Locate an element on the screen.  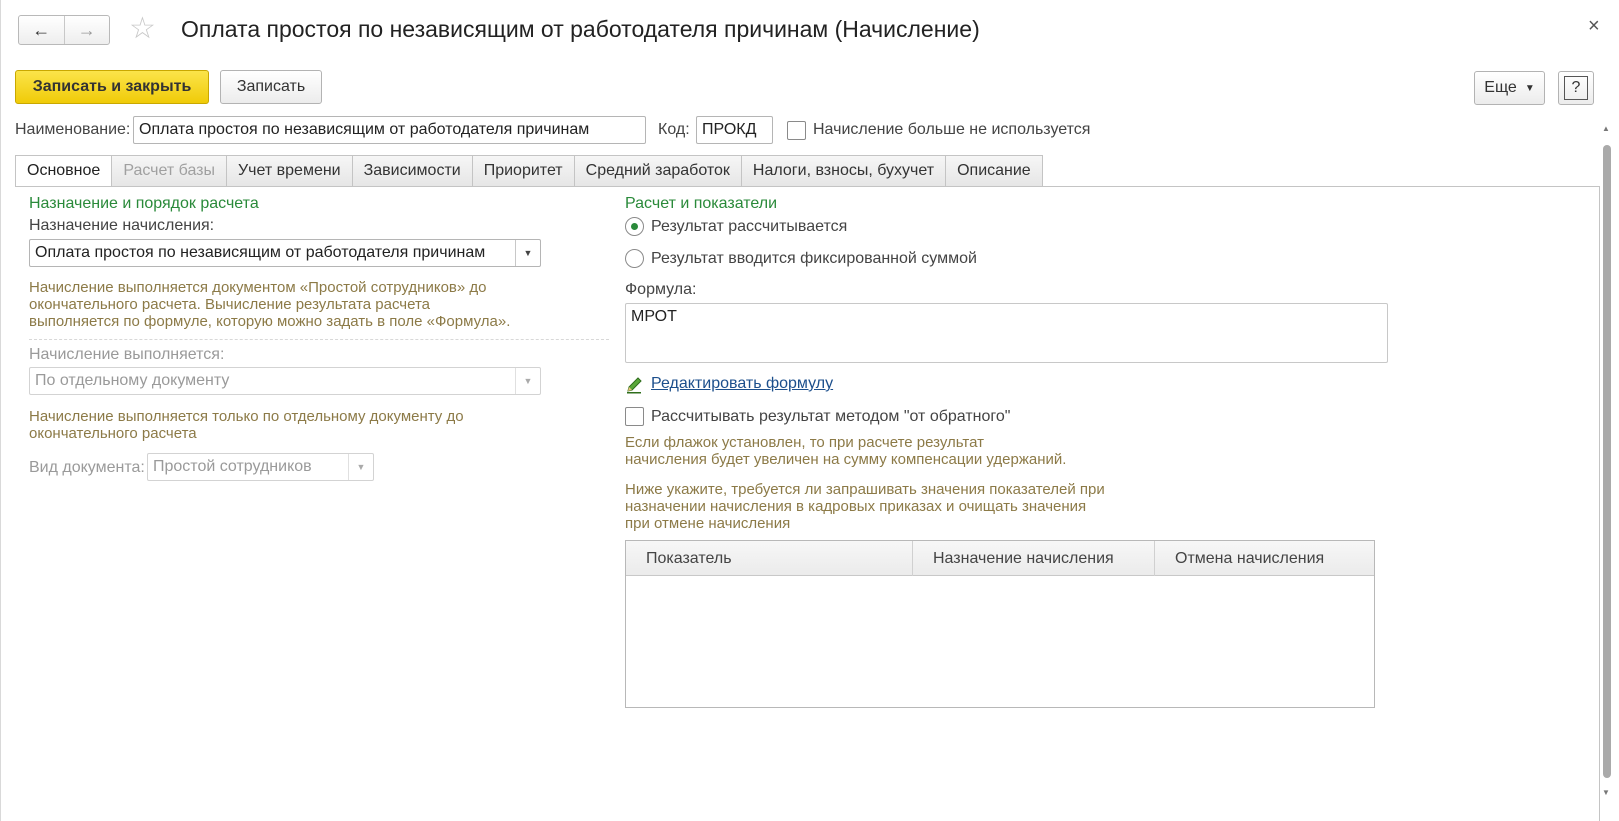
tab-description: Описание is located at coordinates (994, 171).